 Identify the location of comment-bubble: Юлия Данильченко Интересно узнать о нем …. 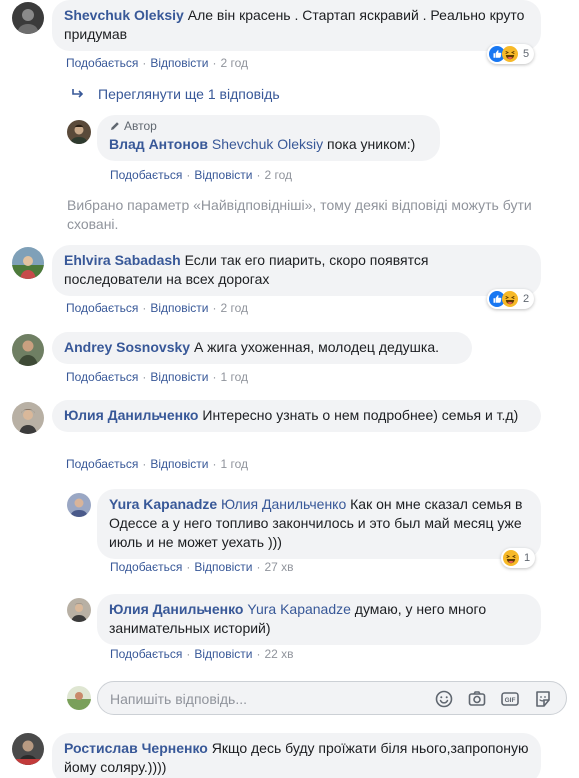
(296, 416).